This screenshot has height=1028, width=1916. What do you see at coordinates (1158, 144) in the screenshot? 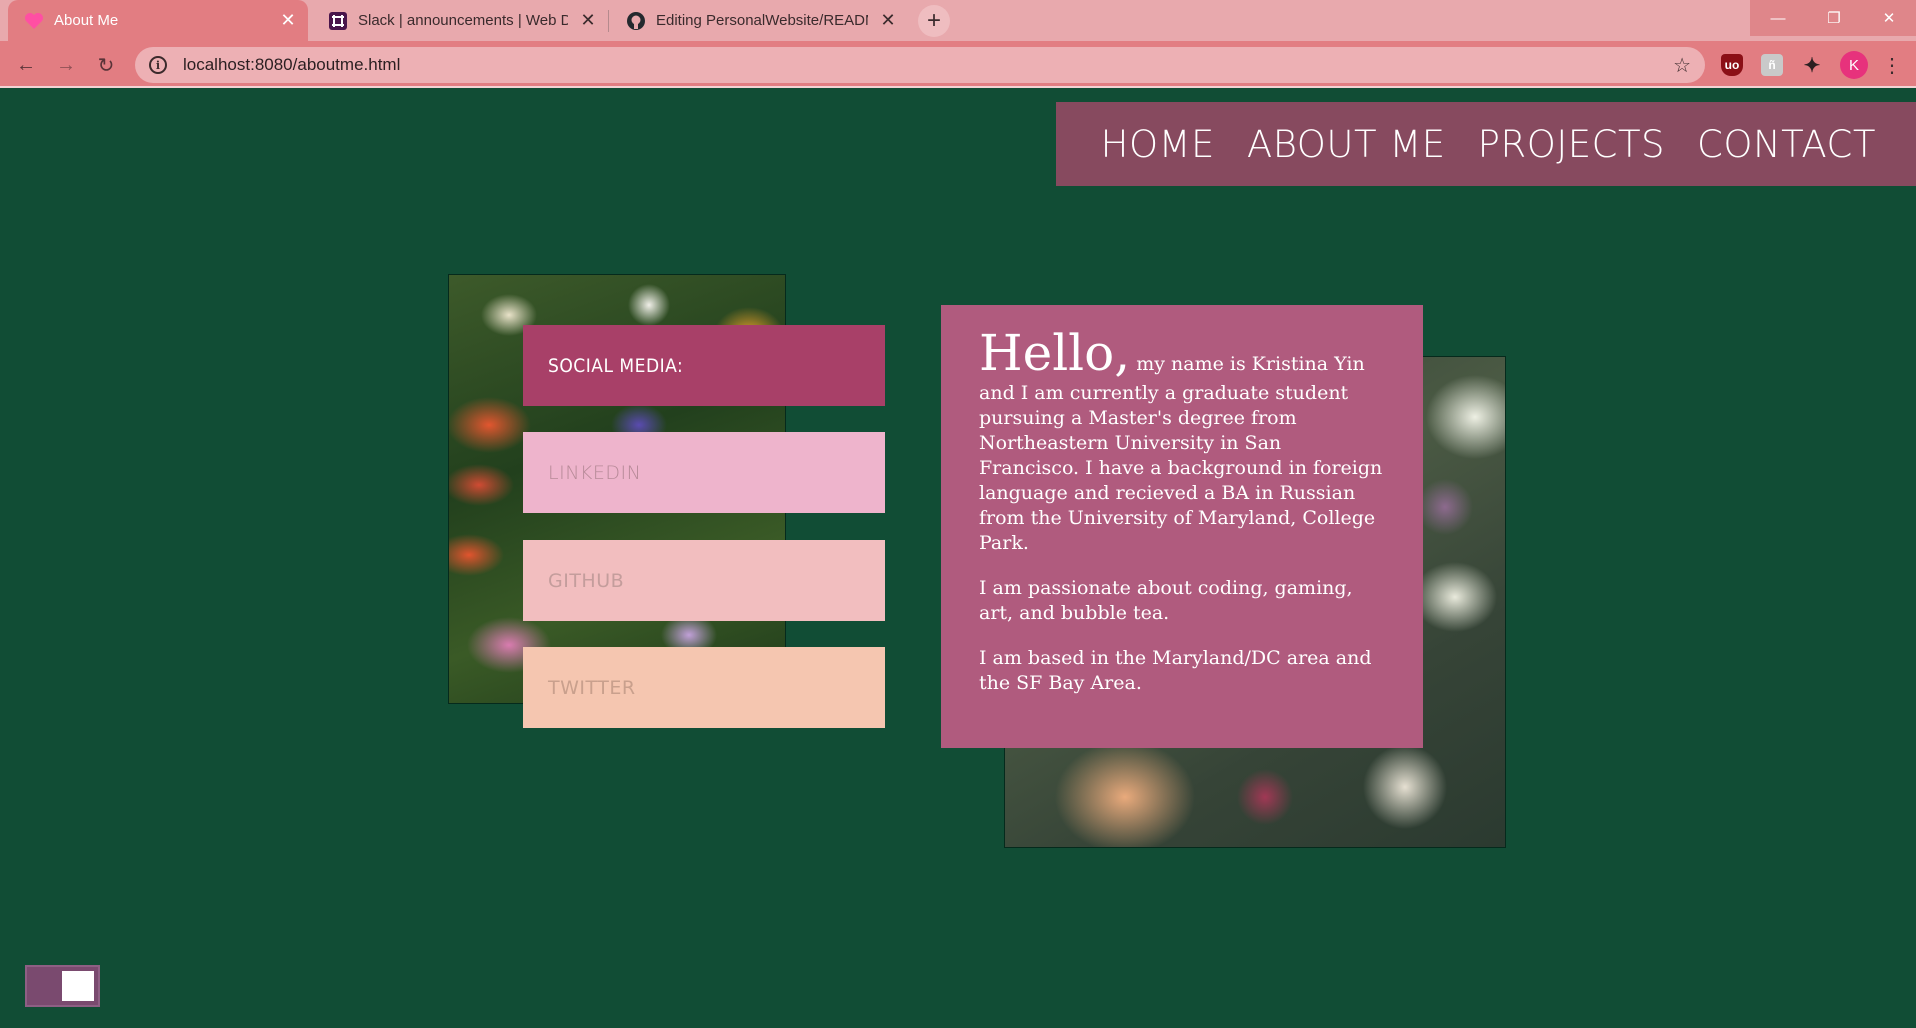
I see `nav-home: HOME` at bounding box center [1158, 144].